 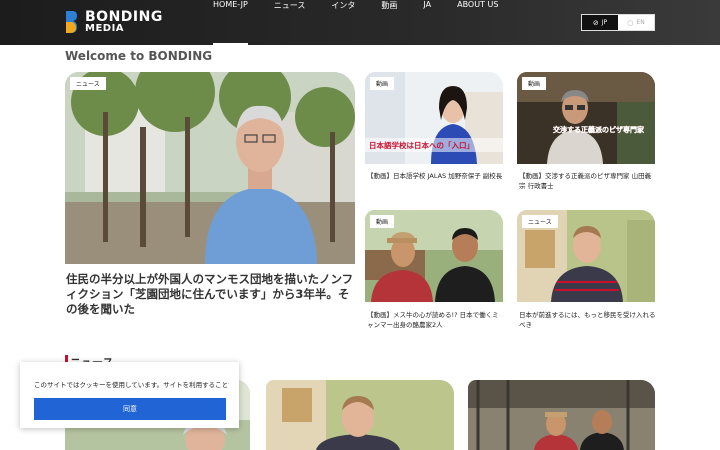 What do you see at coordinates (588, 320) in the screenshot?
I see `card-title: 日本が前進するには、もっと移民を受け入れるべき` at bounding box center [588, 320].